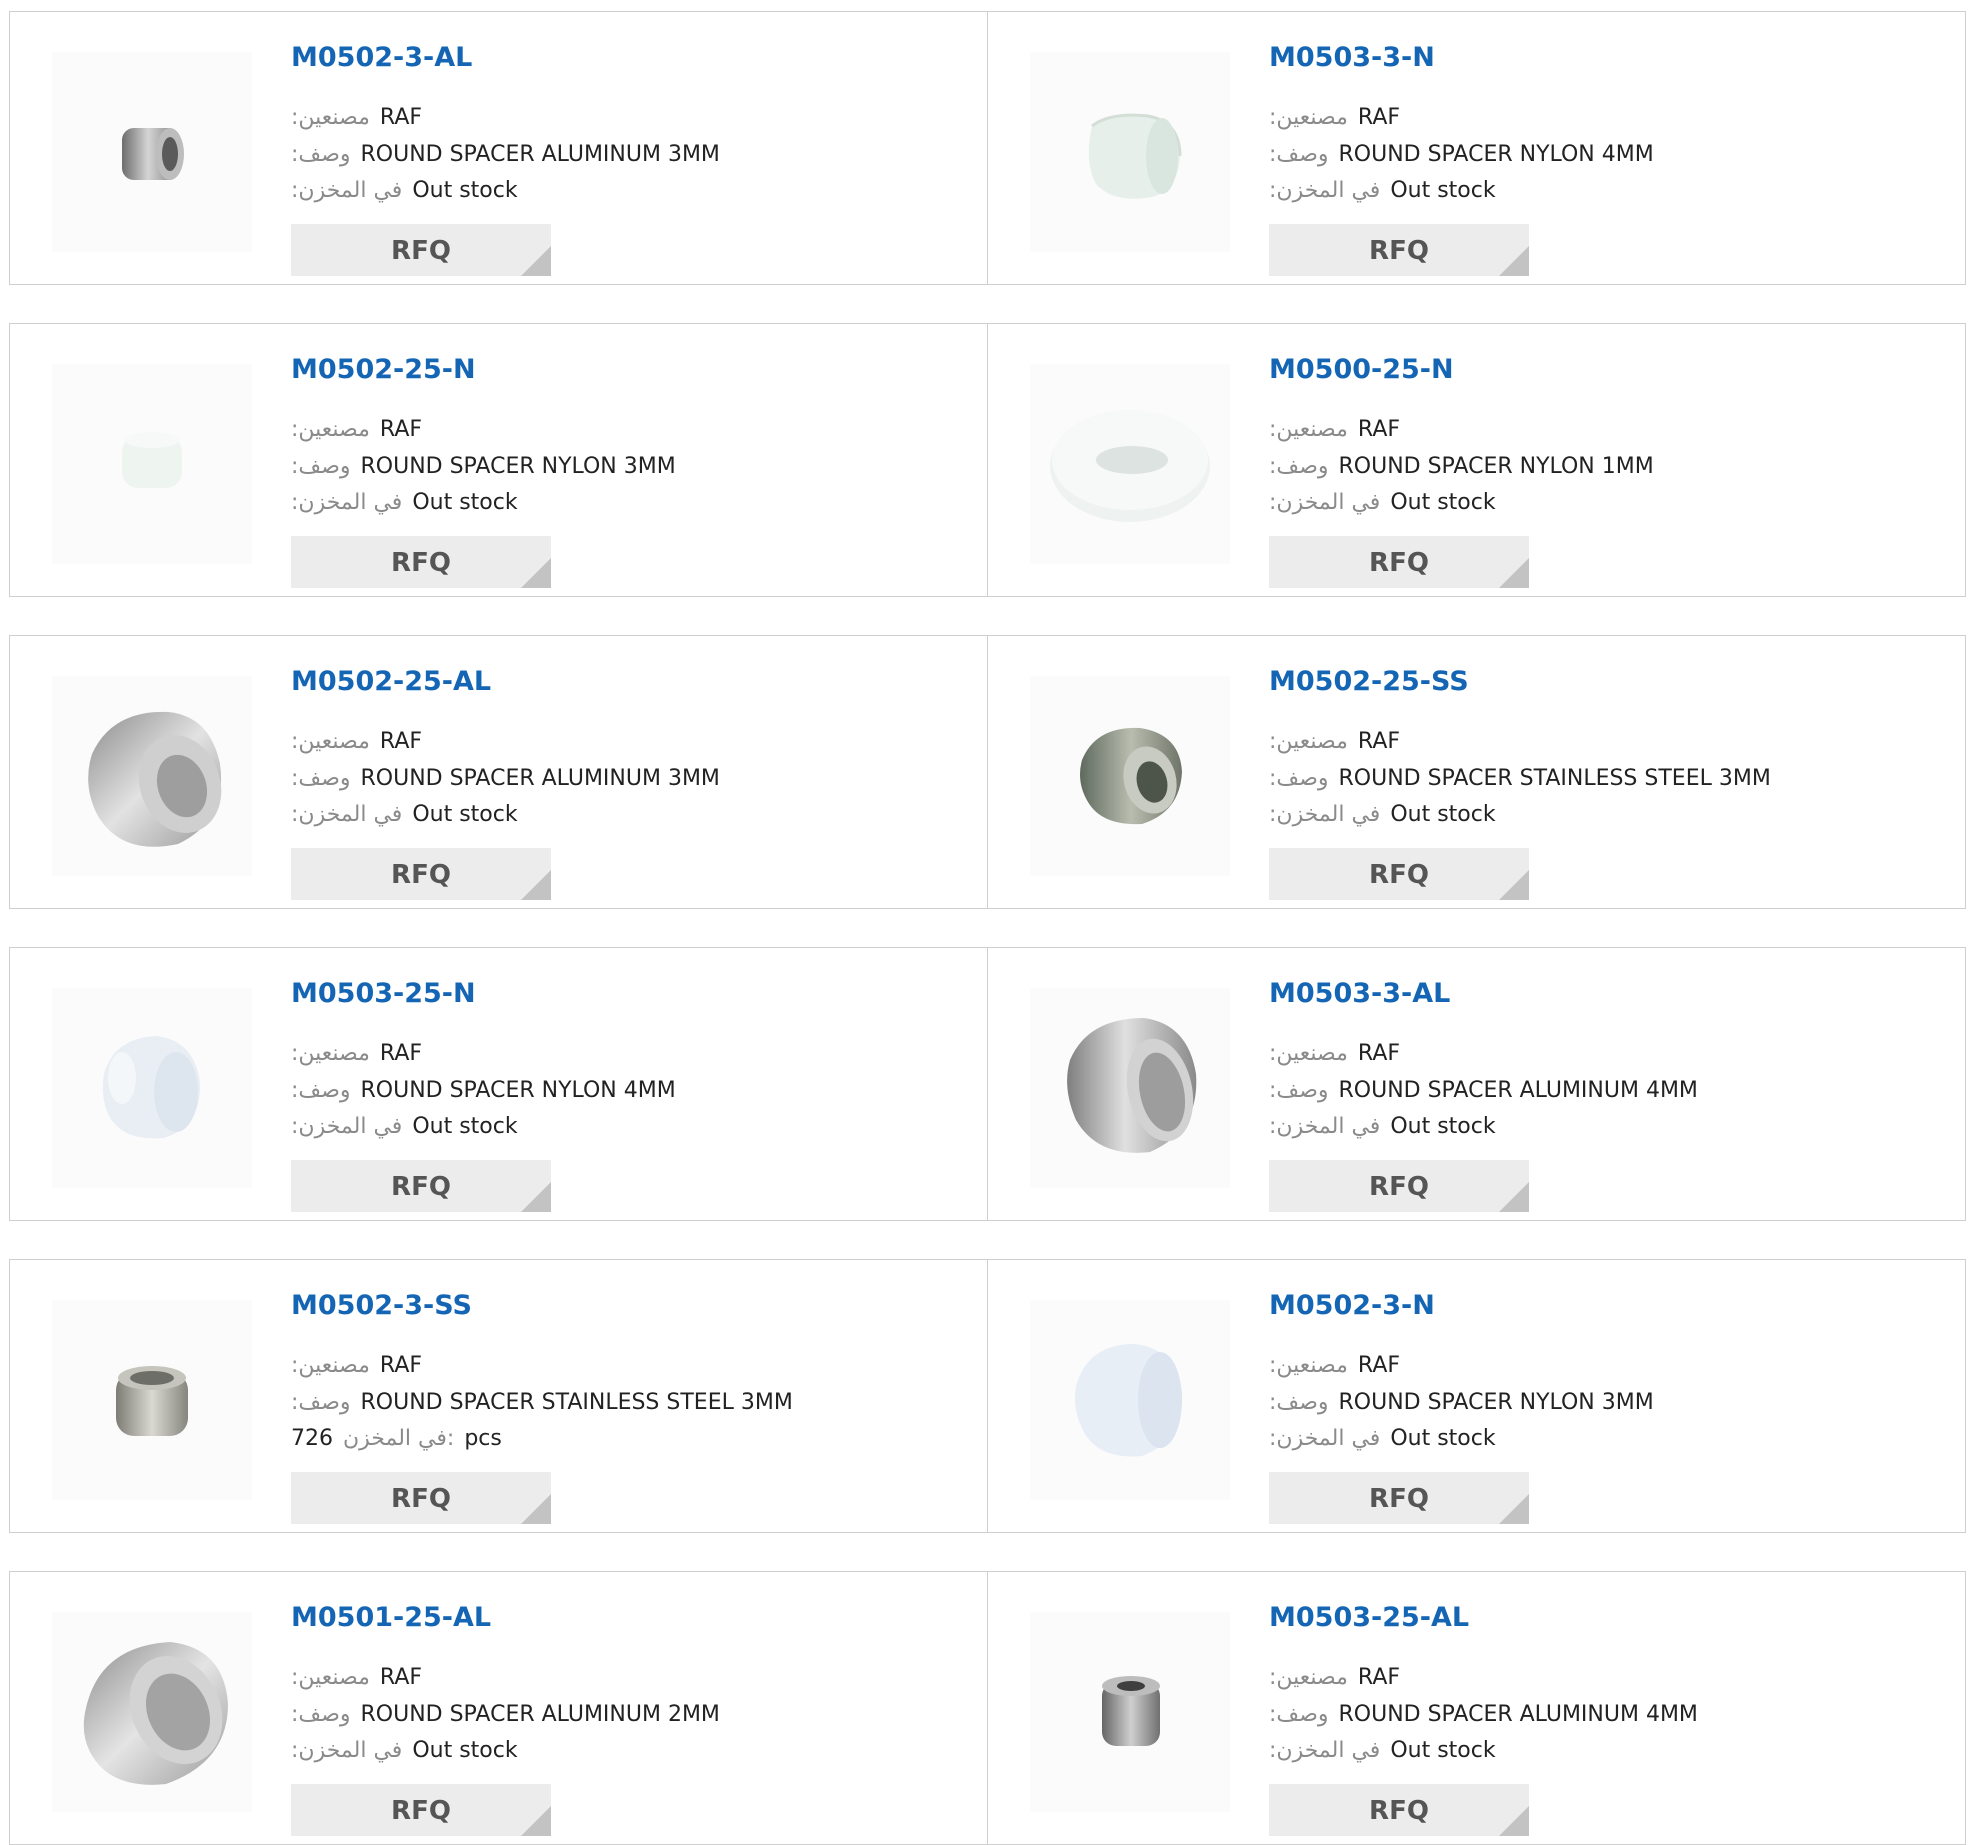  What do you see at coordinates (1361, 369) in the screenshot?
I see `part-number-link: M0500-25-N` at bounding box center [1361, 369].